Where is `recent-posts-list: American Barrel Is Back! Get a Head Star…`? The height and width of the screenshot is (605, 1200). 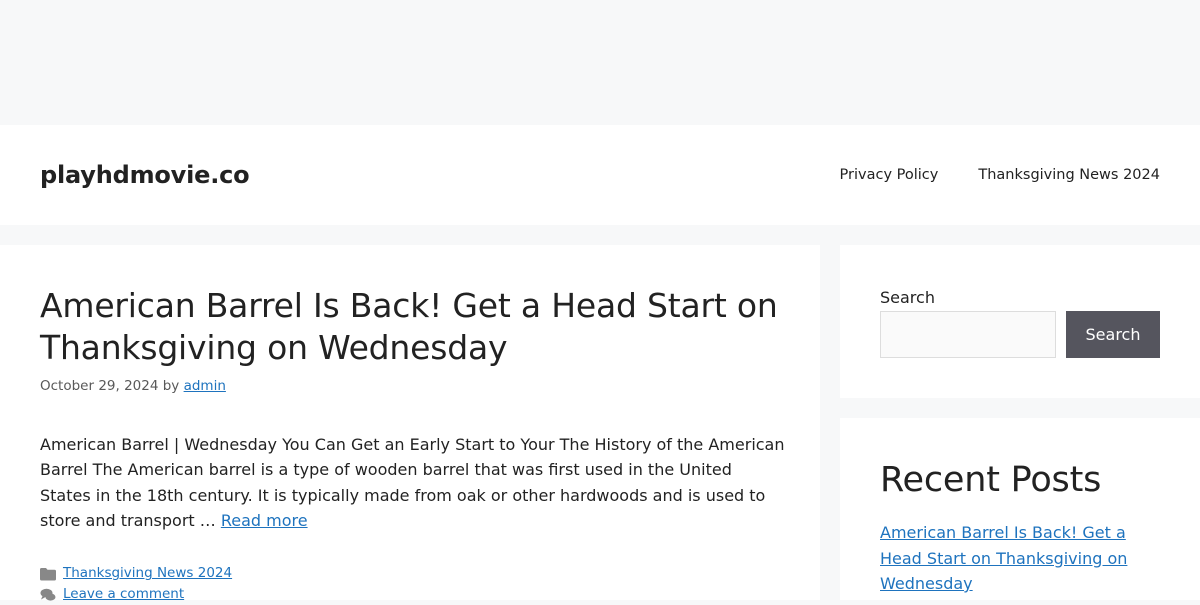
recent-posts-list: American Barrel Is Back! Get a Head Star… is located at coordinates (1022, 558).